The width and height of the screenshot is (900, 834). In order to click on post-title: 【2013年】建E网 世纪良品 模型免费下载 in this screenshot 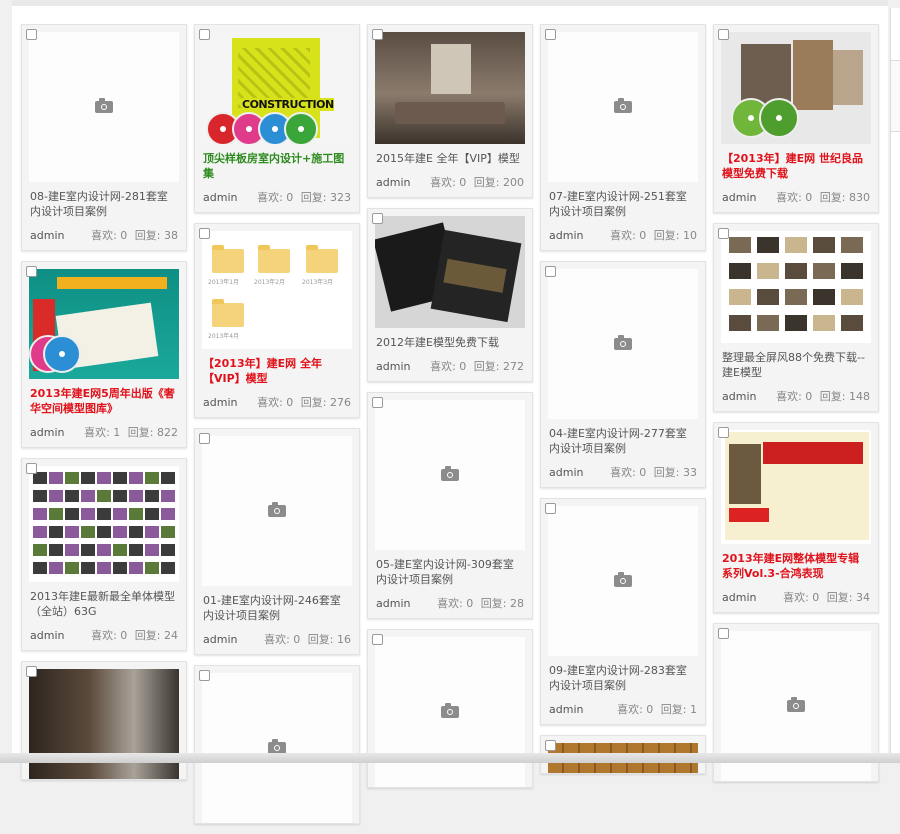, I will do `click(796, 166)`.